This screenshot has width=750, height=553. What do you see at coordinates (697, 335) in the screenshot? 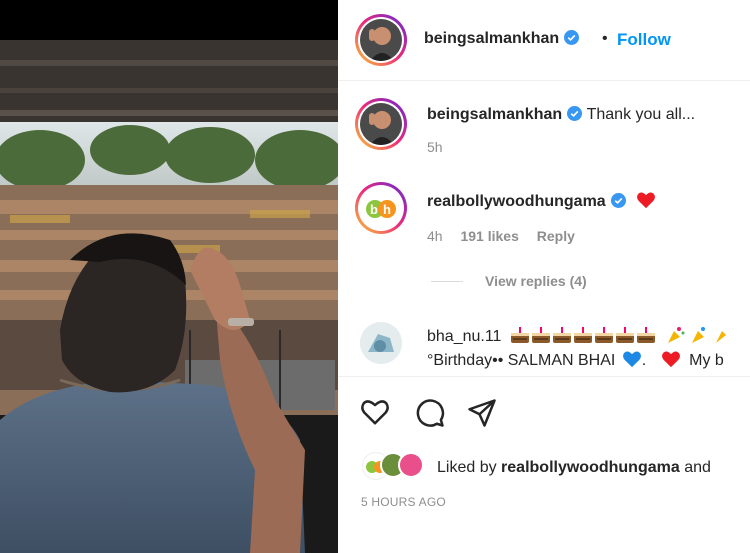
I see `party-popper-icon` at bounding box center [697, 335].